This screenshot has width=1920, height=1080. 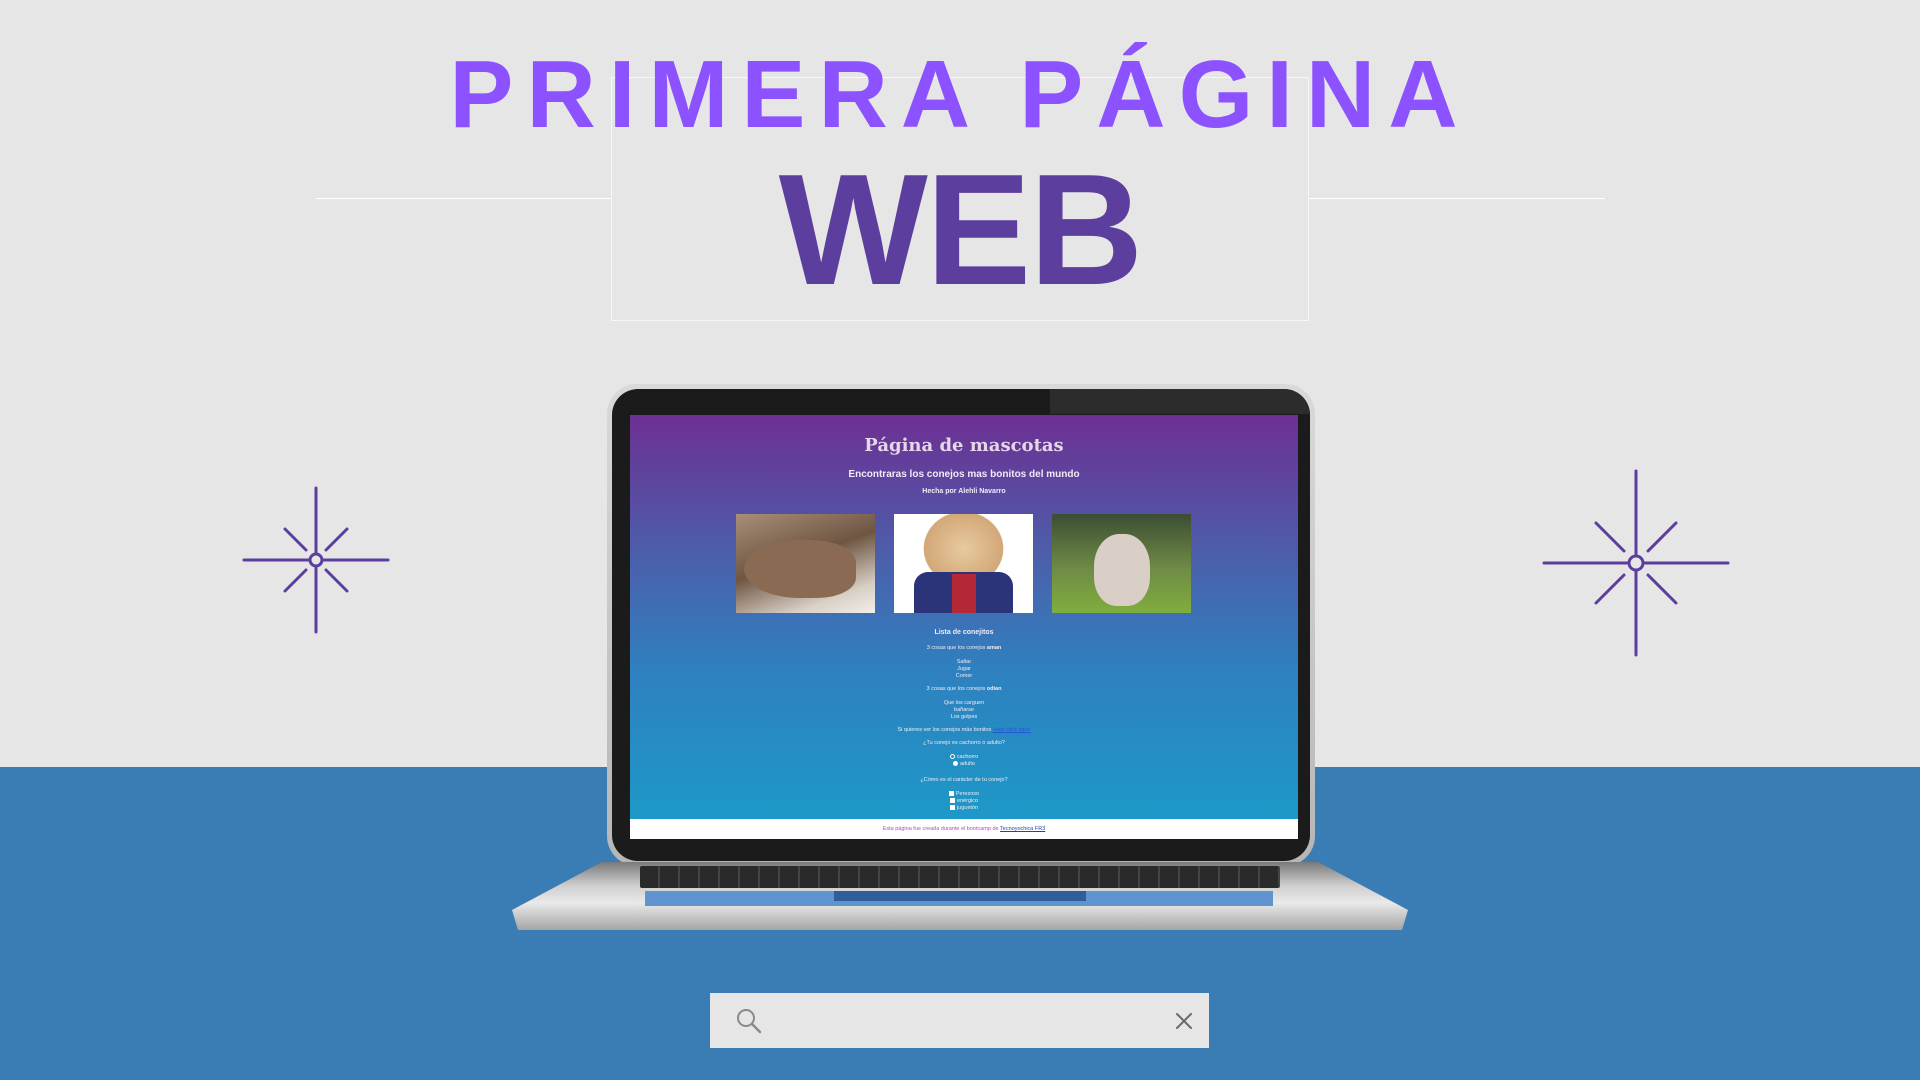 I want to click on loves-list: Saltar Jugar Comer, so click(x=964, y=669).